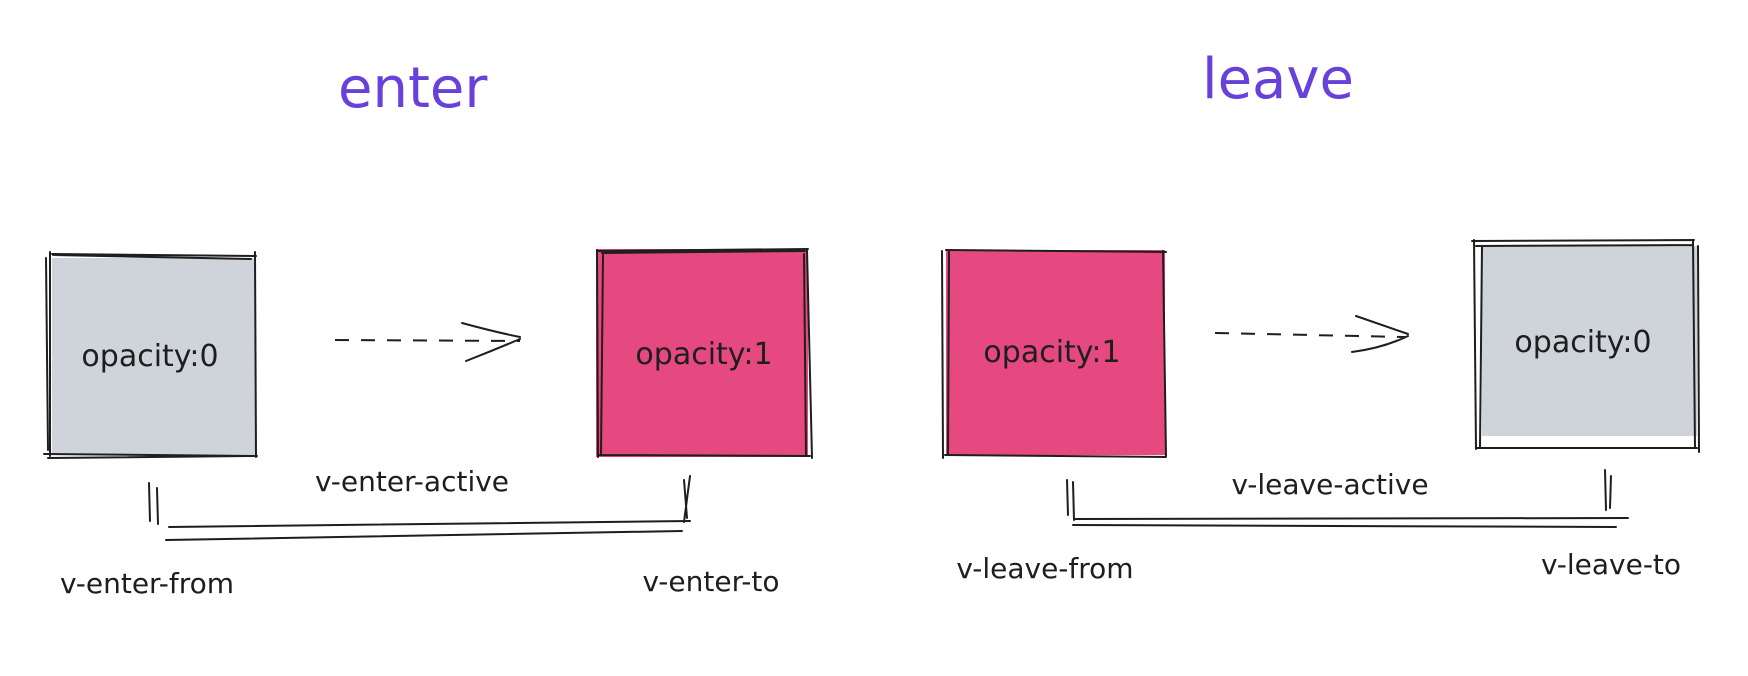  I want to click on leave-to-box: opacity:0, so click(1585, 346).